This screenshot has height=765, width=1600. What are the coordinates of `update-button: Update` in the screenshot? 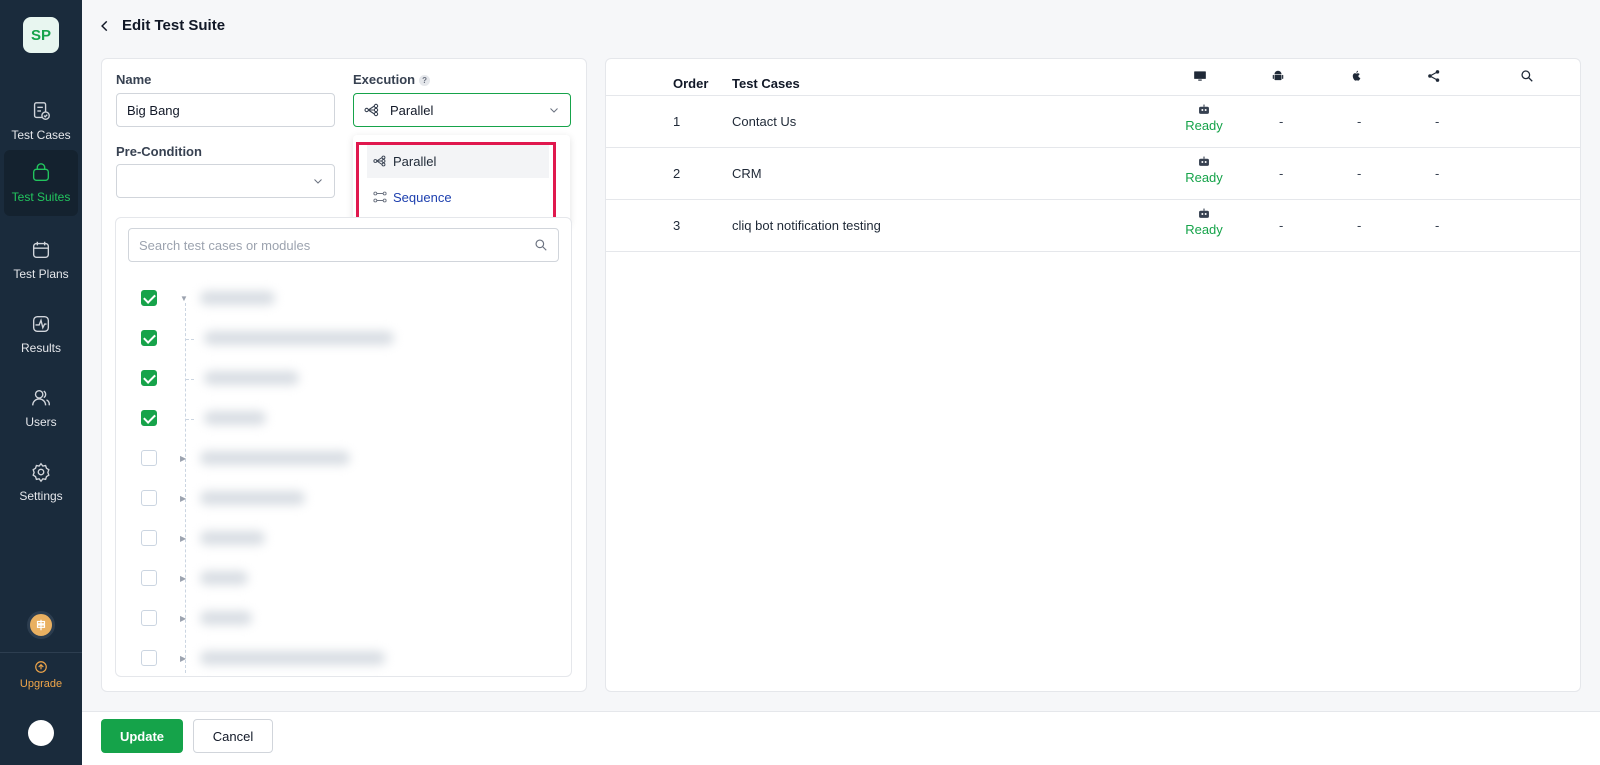 It's located at (142, 736).